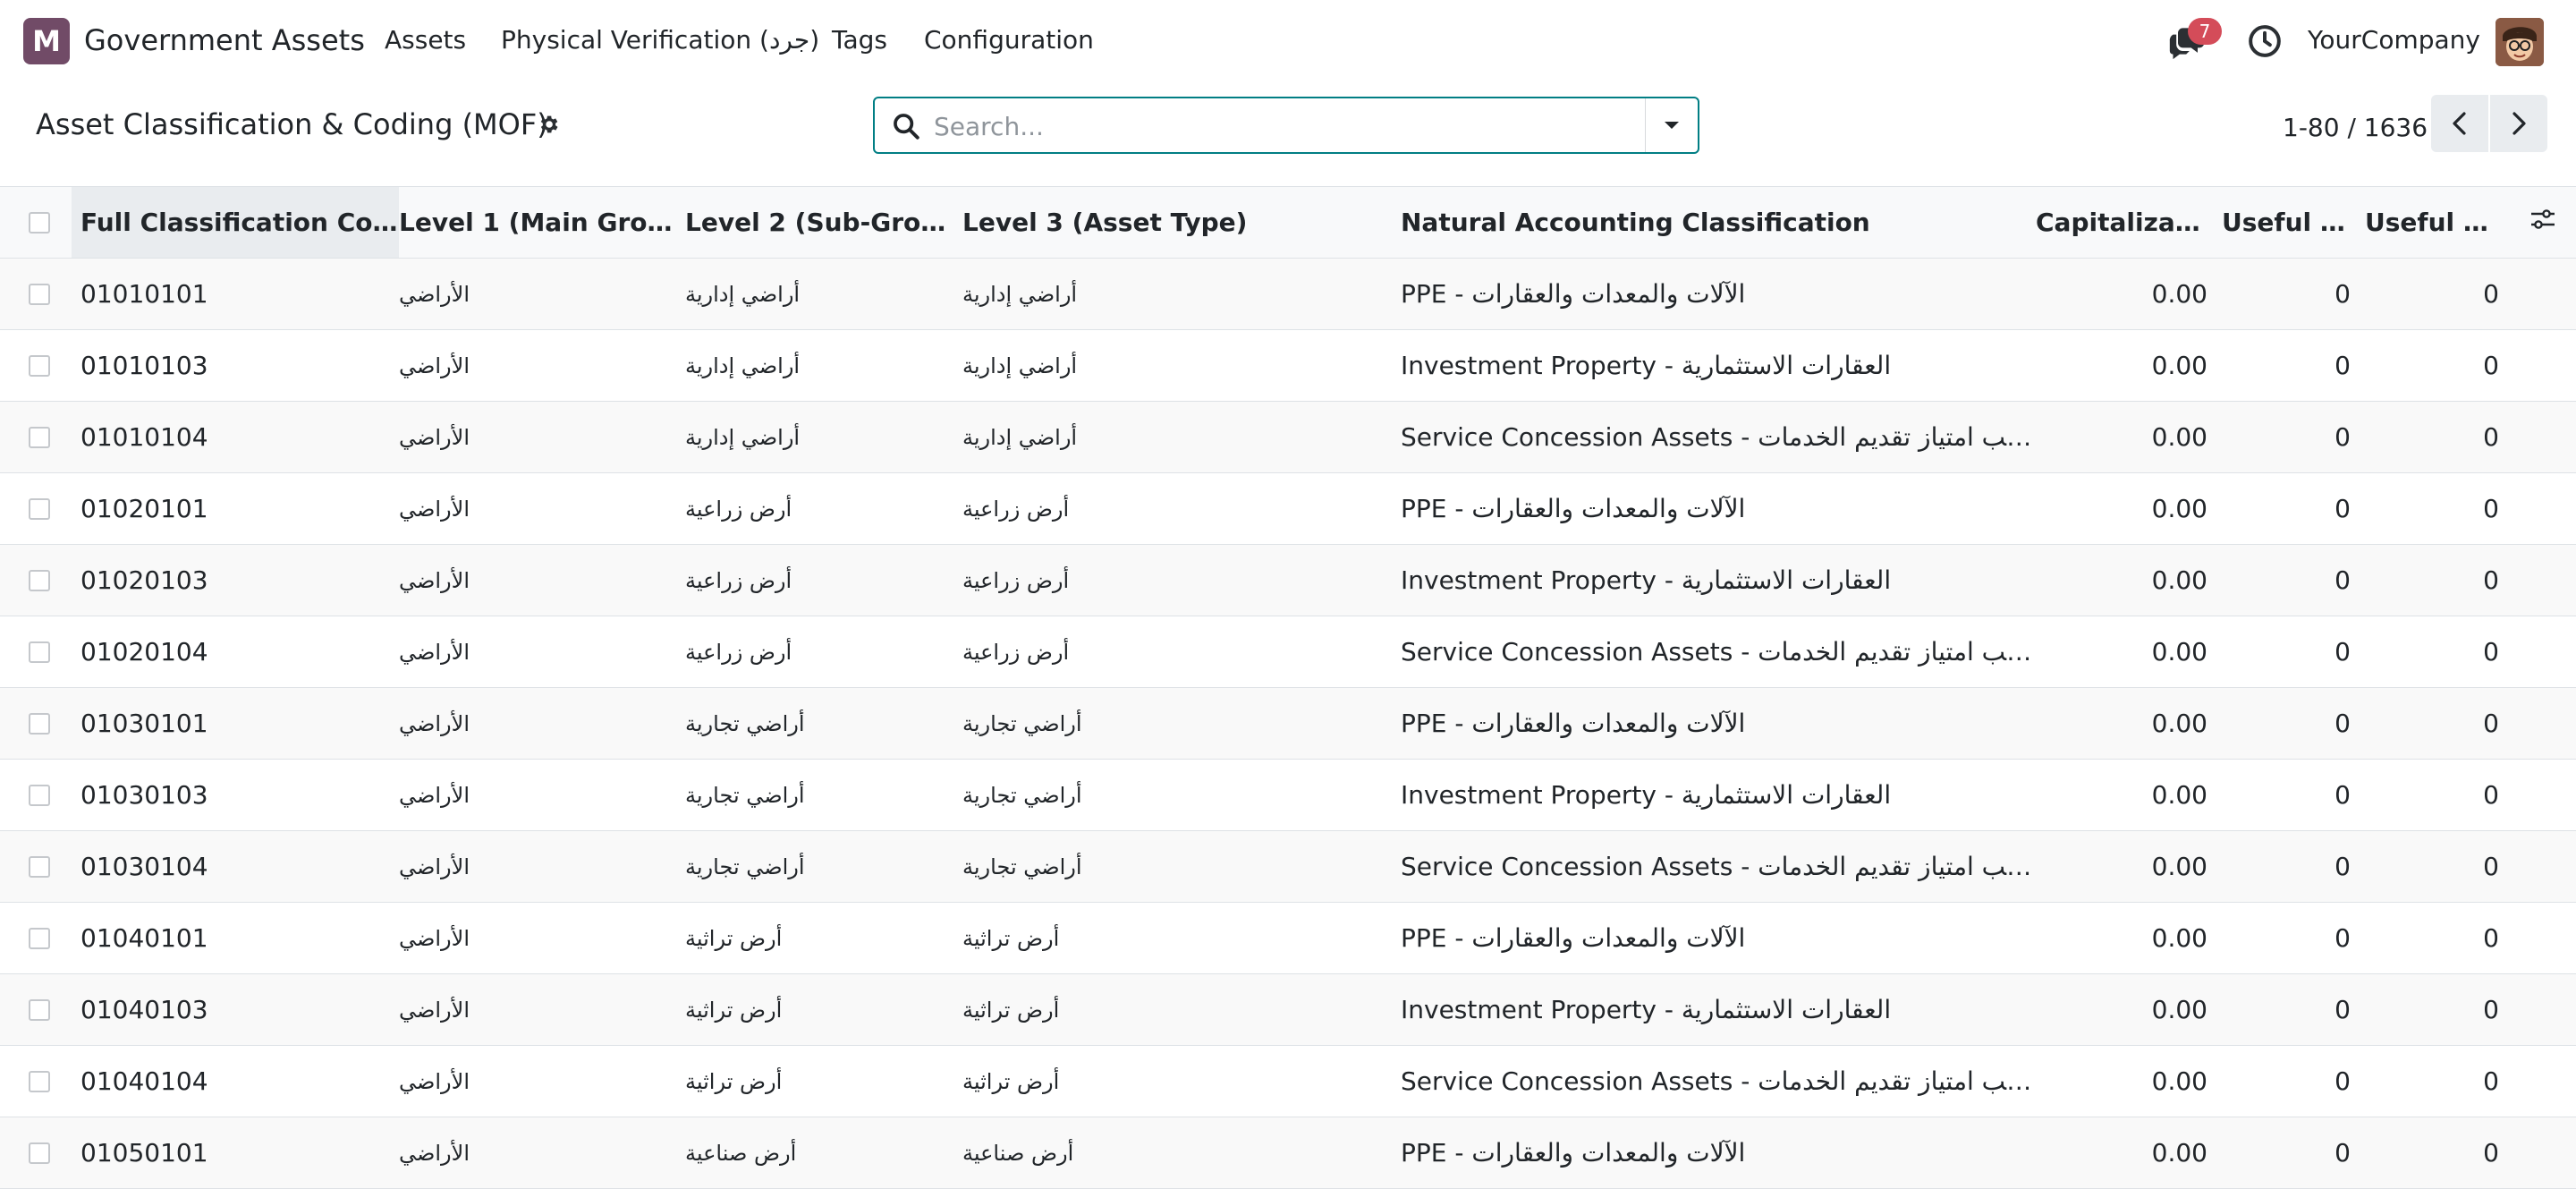 Image resolution: width=2576 pixels, height=1189 pixels. What do you see at coordinates (734, 1010) in the screenshot?
I see `level-2-cell: أرض تراثية` at bounding box center [734, 1010].